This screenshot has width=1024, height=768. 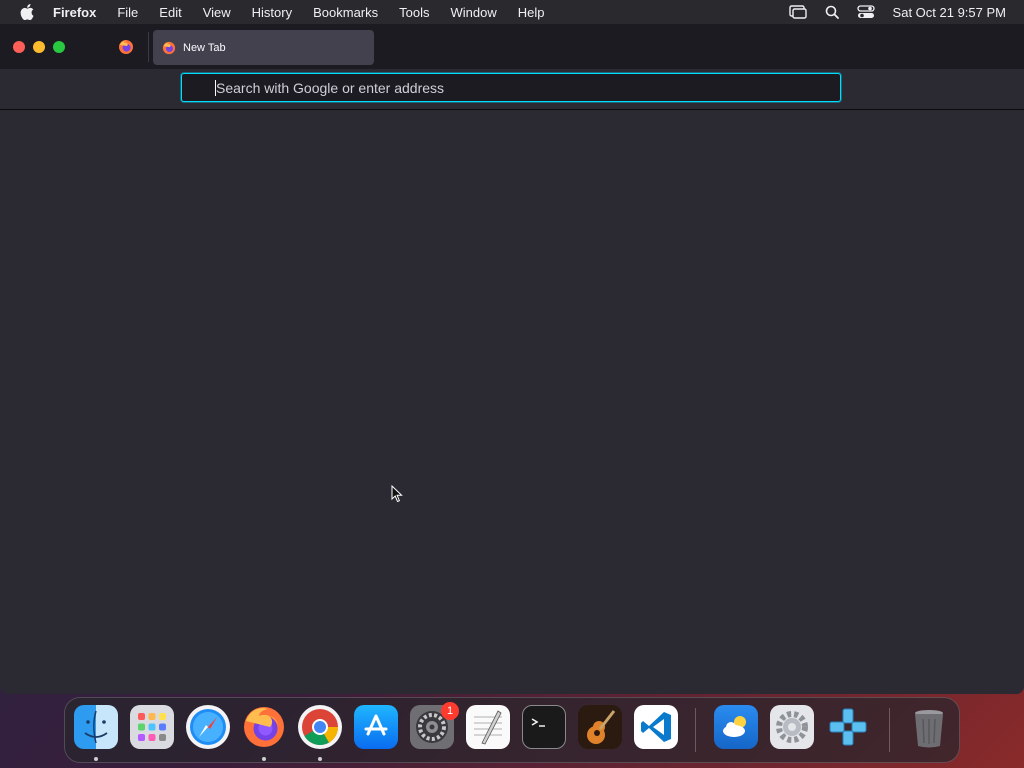 I want to click on tab-new-tab: New Tab, so click(x=263, y=47).